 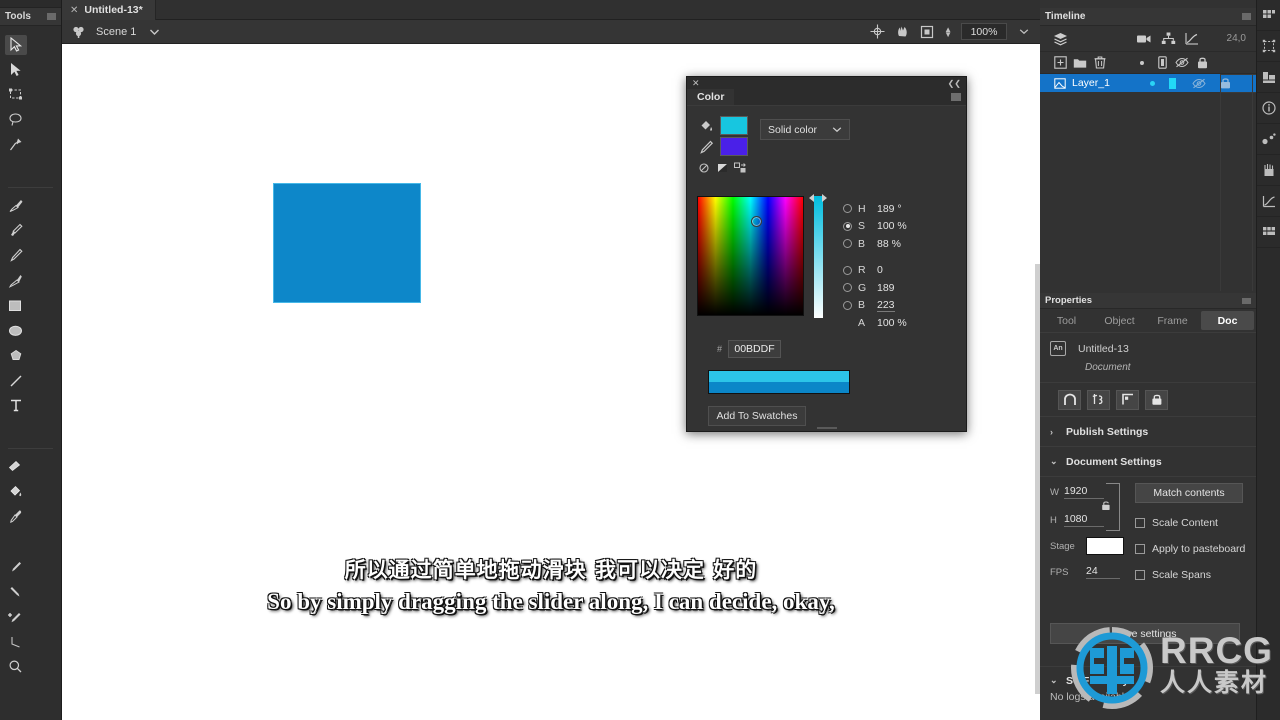 What do you see at coordinates (1142, 63) in the screenshot?
I see `outline-dot-icon` at bounding box center [1142, 63].